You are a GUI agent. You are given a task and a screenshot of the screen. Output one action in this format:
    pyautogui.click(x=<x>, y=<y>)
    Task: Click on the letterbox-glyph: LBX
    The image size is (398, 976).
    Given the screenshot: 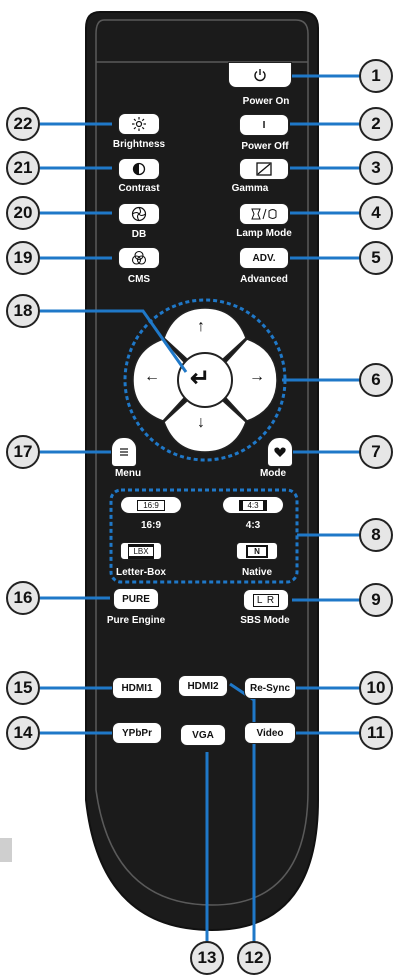 What is the action you would take?
    pyautogui.click(x=141, y=551)
    